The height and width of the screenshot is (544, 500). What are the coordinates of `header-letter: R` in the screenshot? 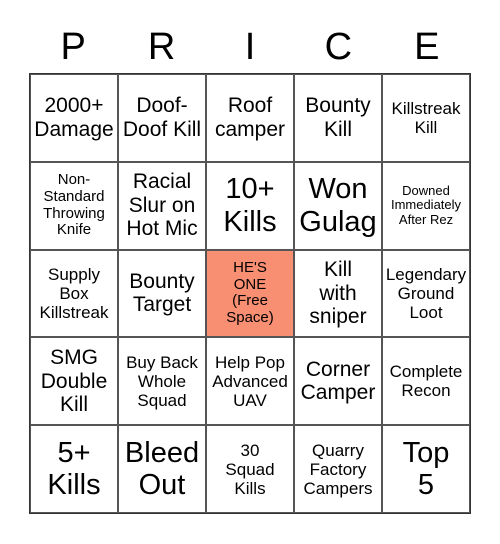 It's located at (161, 47).